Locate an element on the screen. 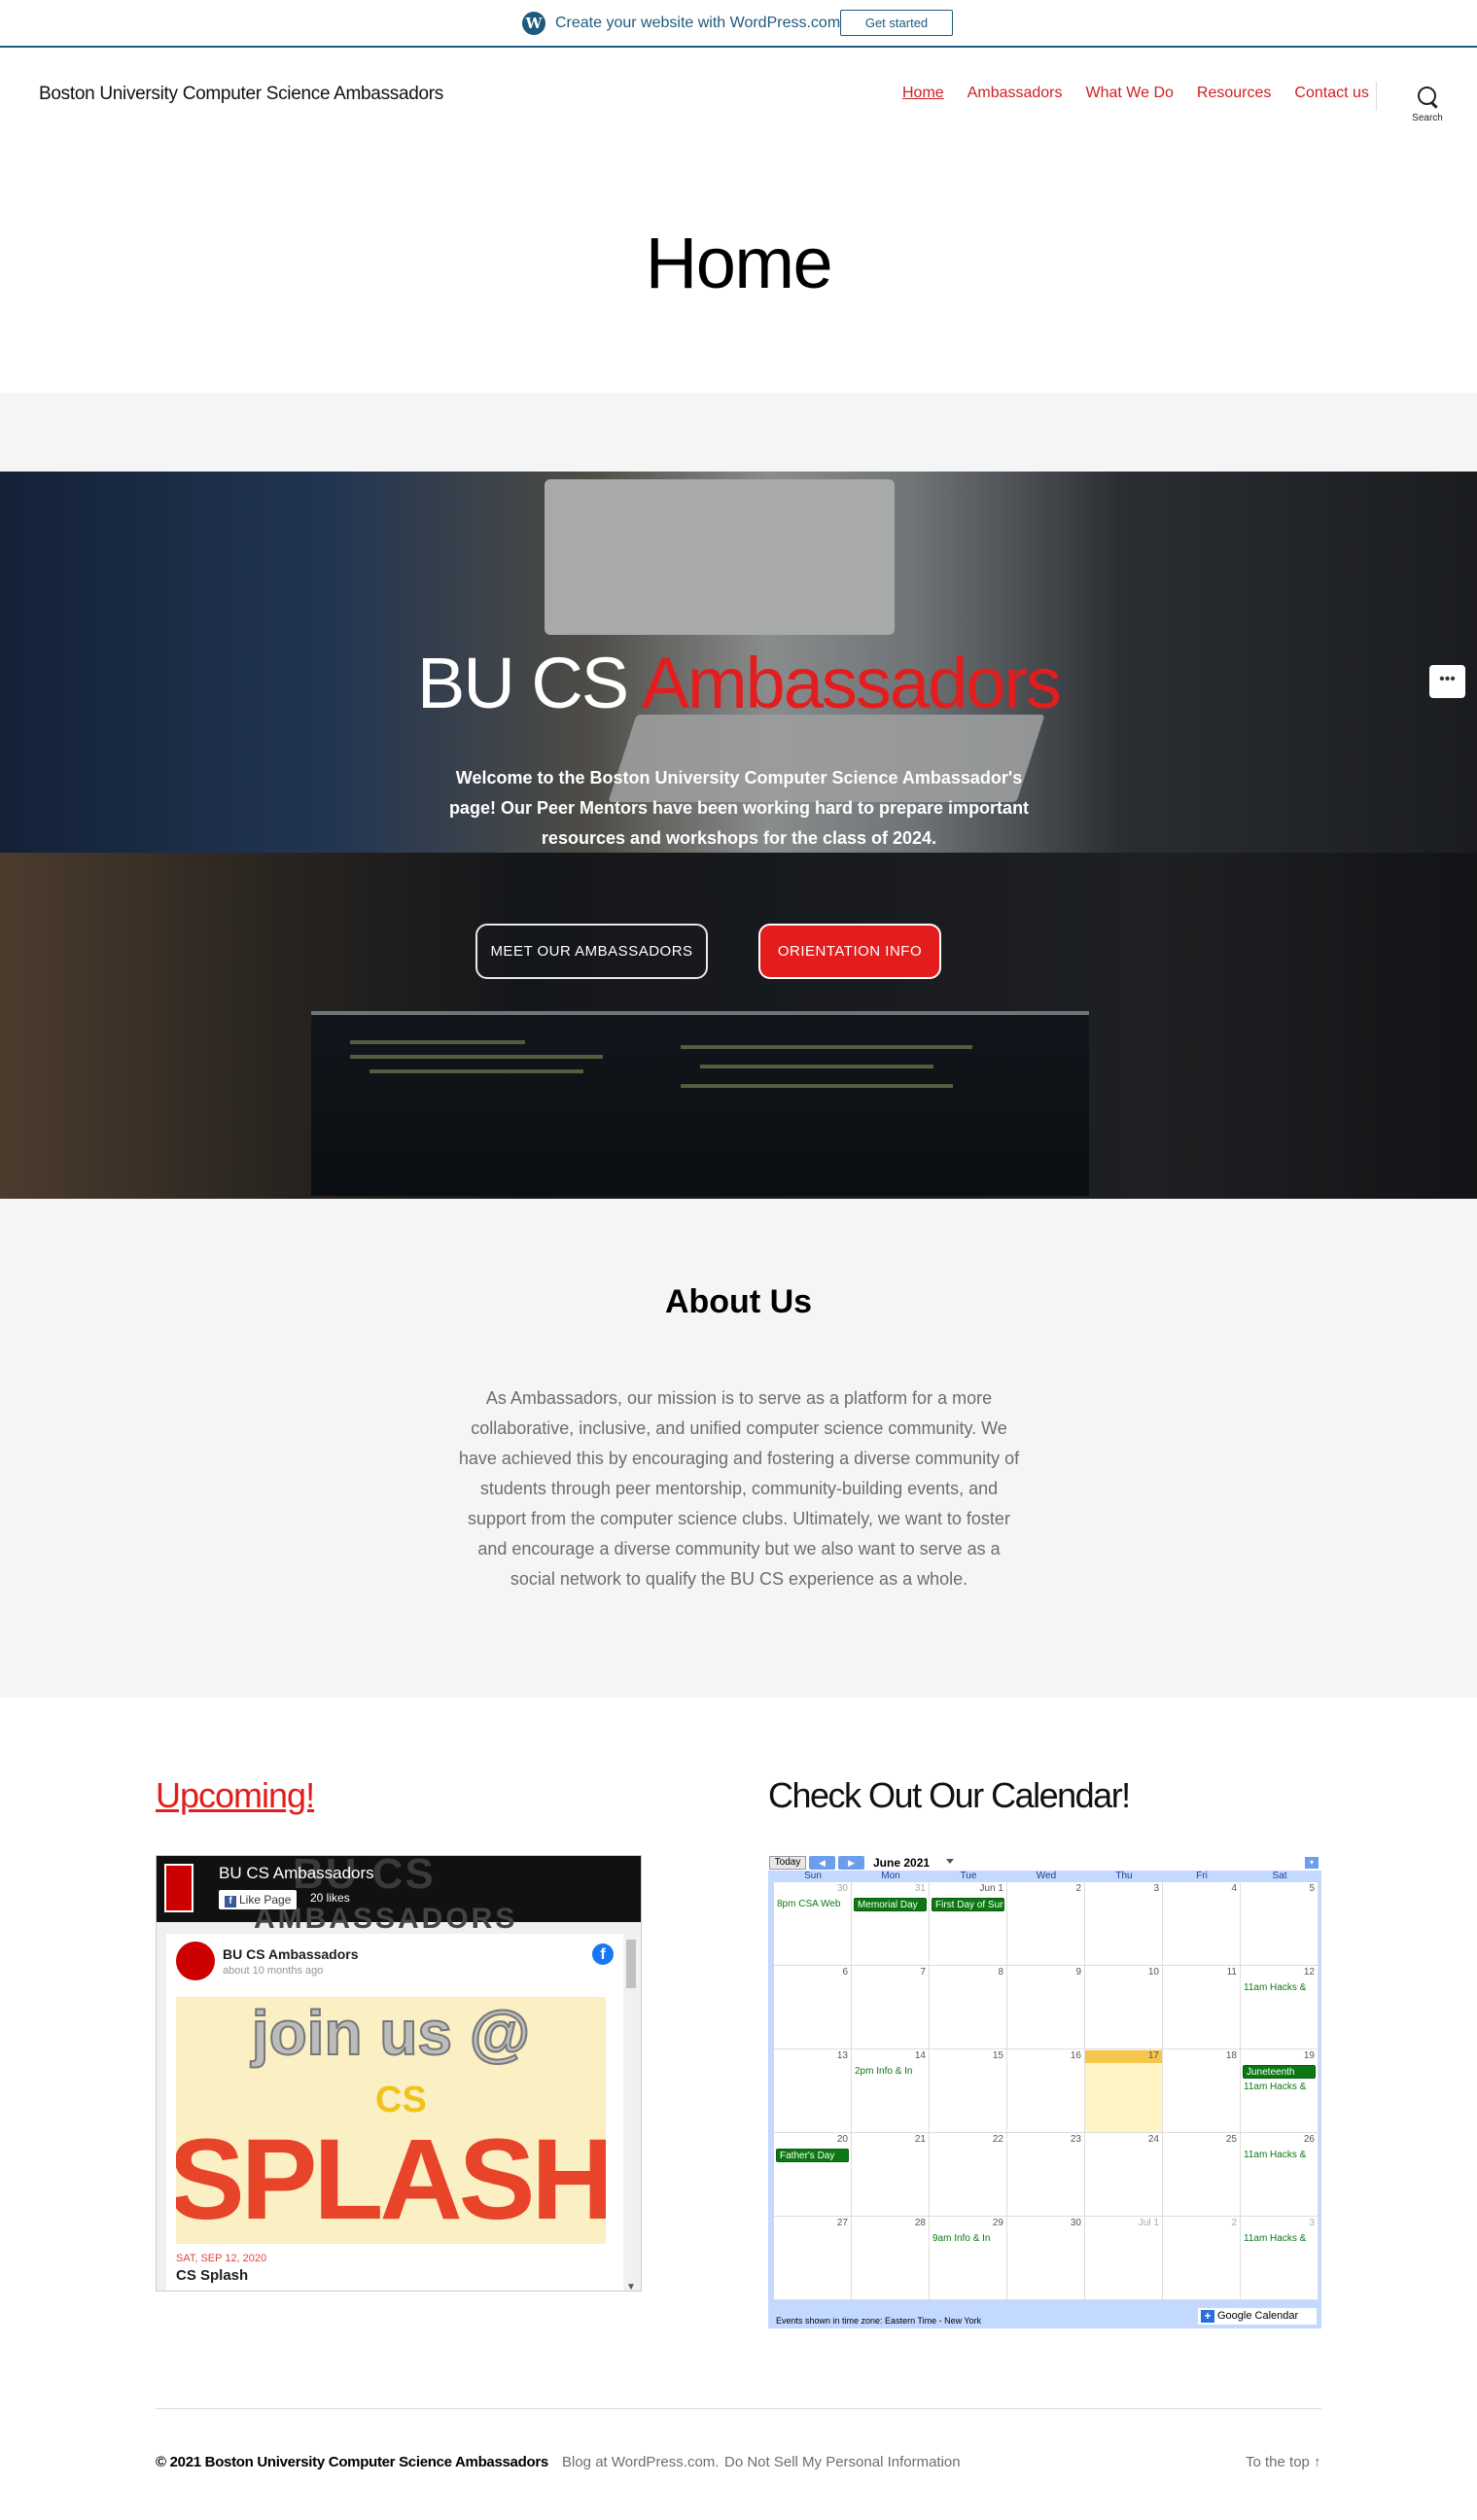 The height and width of the screenshot is (2520, 1477). calendar-day-cell: 13 is located at coordinates (813, 2091).